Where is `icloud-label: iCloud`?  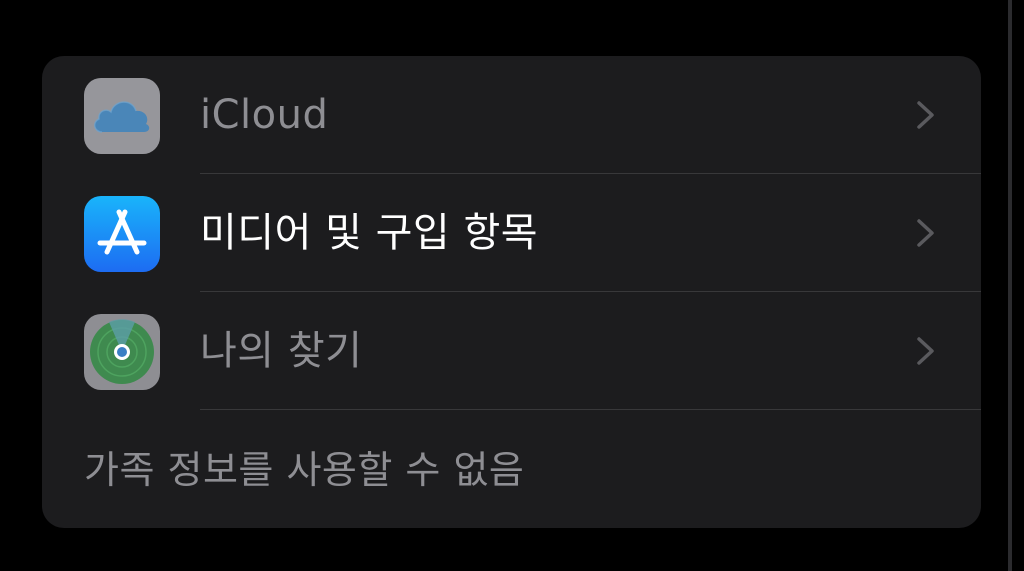
icloud-label: iCloud is located at coordinates (264, 115).